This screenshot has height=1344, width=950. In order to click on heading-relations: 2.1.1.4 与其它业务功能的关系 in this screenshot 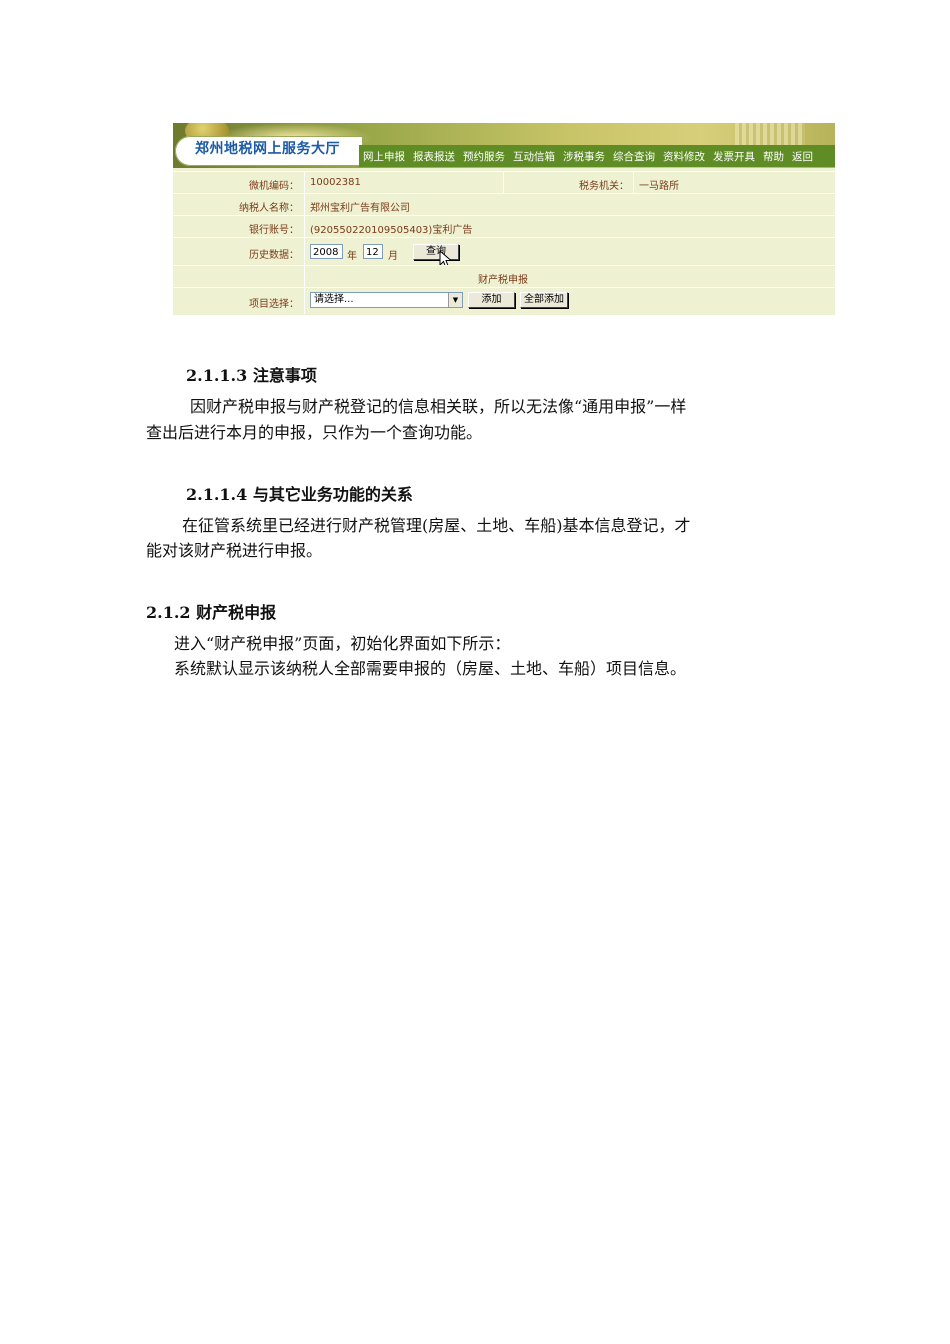, I will do `click(299, 494)`.